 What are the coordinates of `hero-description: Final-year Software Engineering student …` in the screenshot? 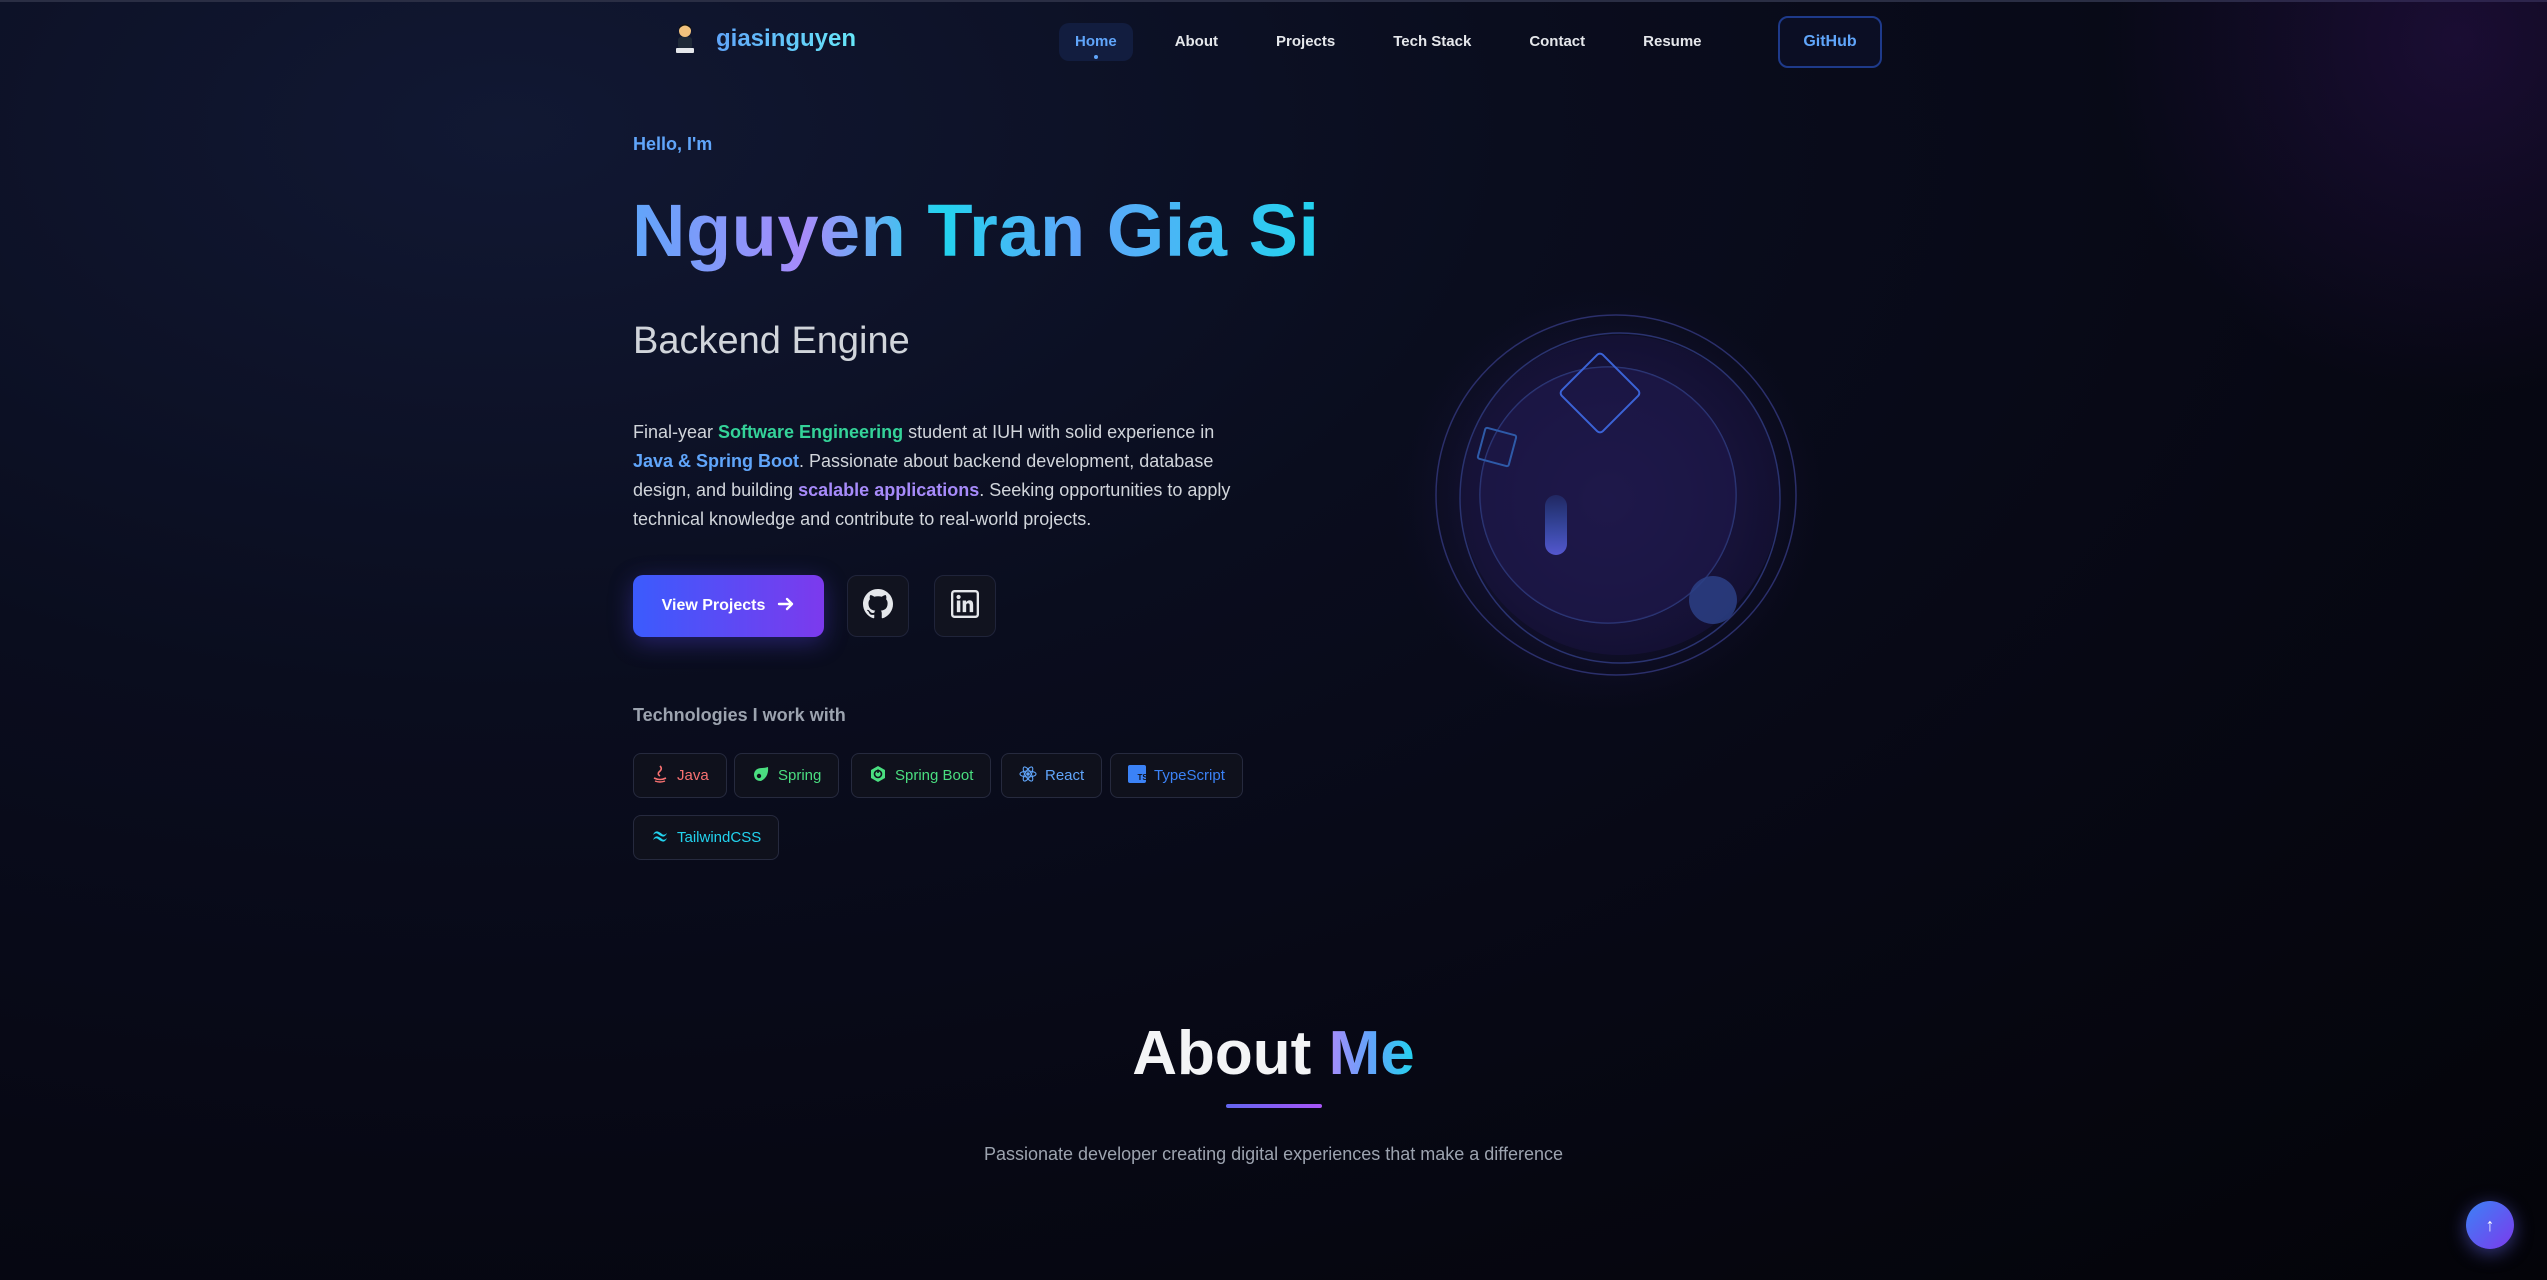 It's located at (943, 476).